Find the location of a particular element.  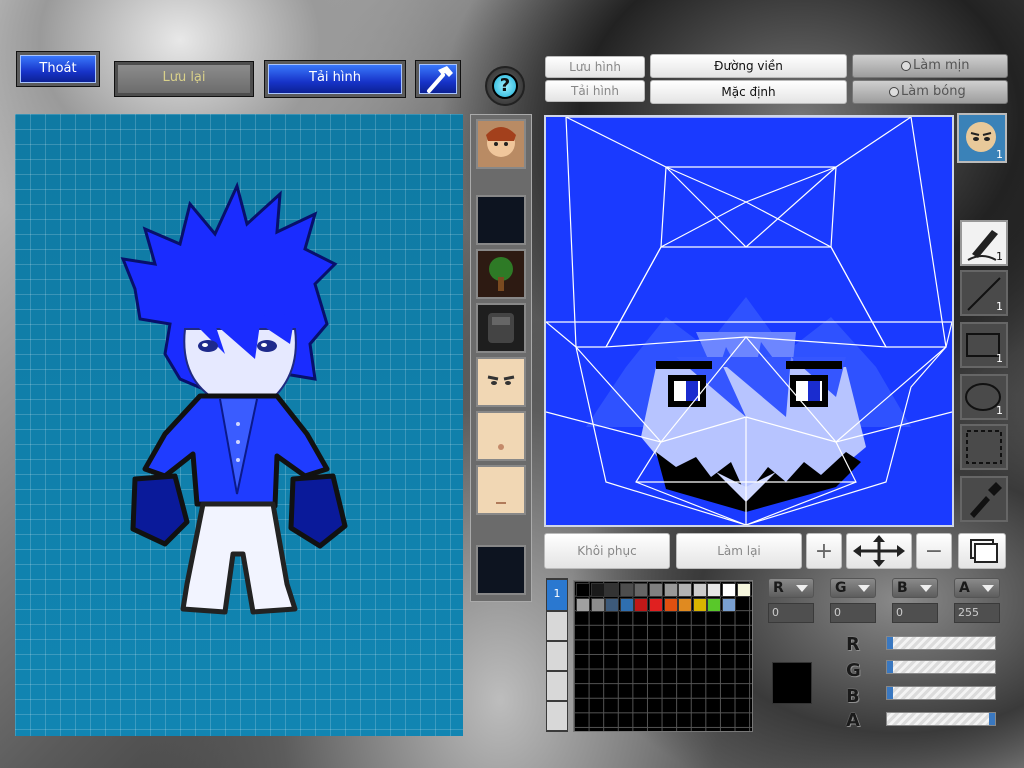

tree-icon is located at coordinates (501, 274).